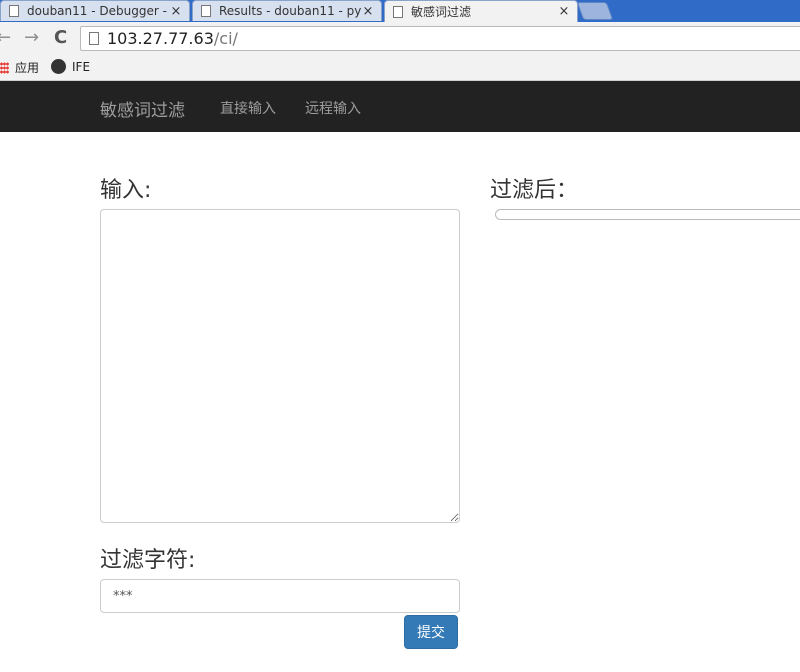 The height and width of the screenshot is (672, 800). What do you see at coordinates (160, 38) in the screenshot?
I see `url-host: 103.27.77.63` at bounding box center [160, 38].